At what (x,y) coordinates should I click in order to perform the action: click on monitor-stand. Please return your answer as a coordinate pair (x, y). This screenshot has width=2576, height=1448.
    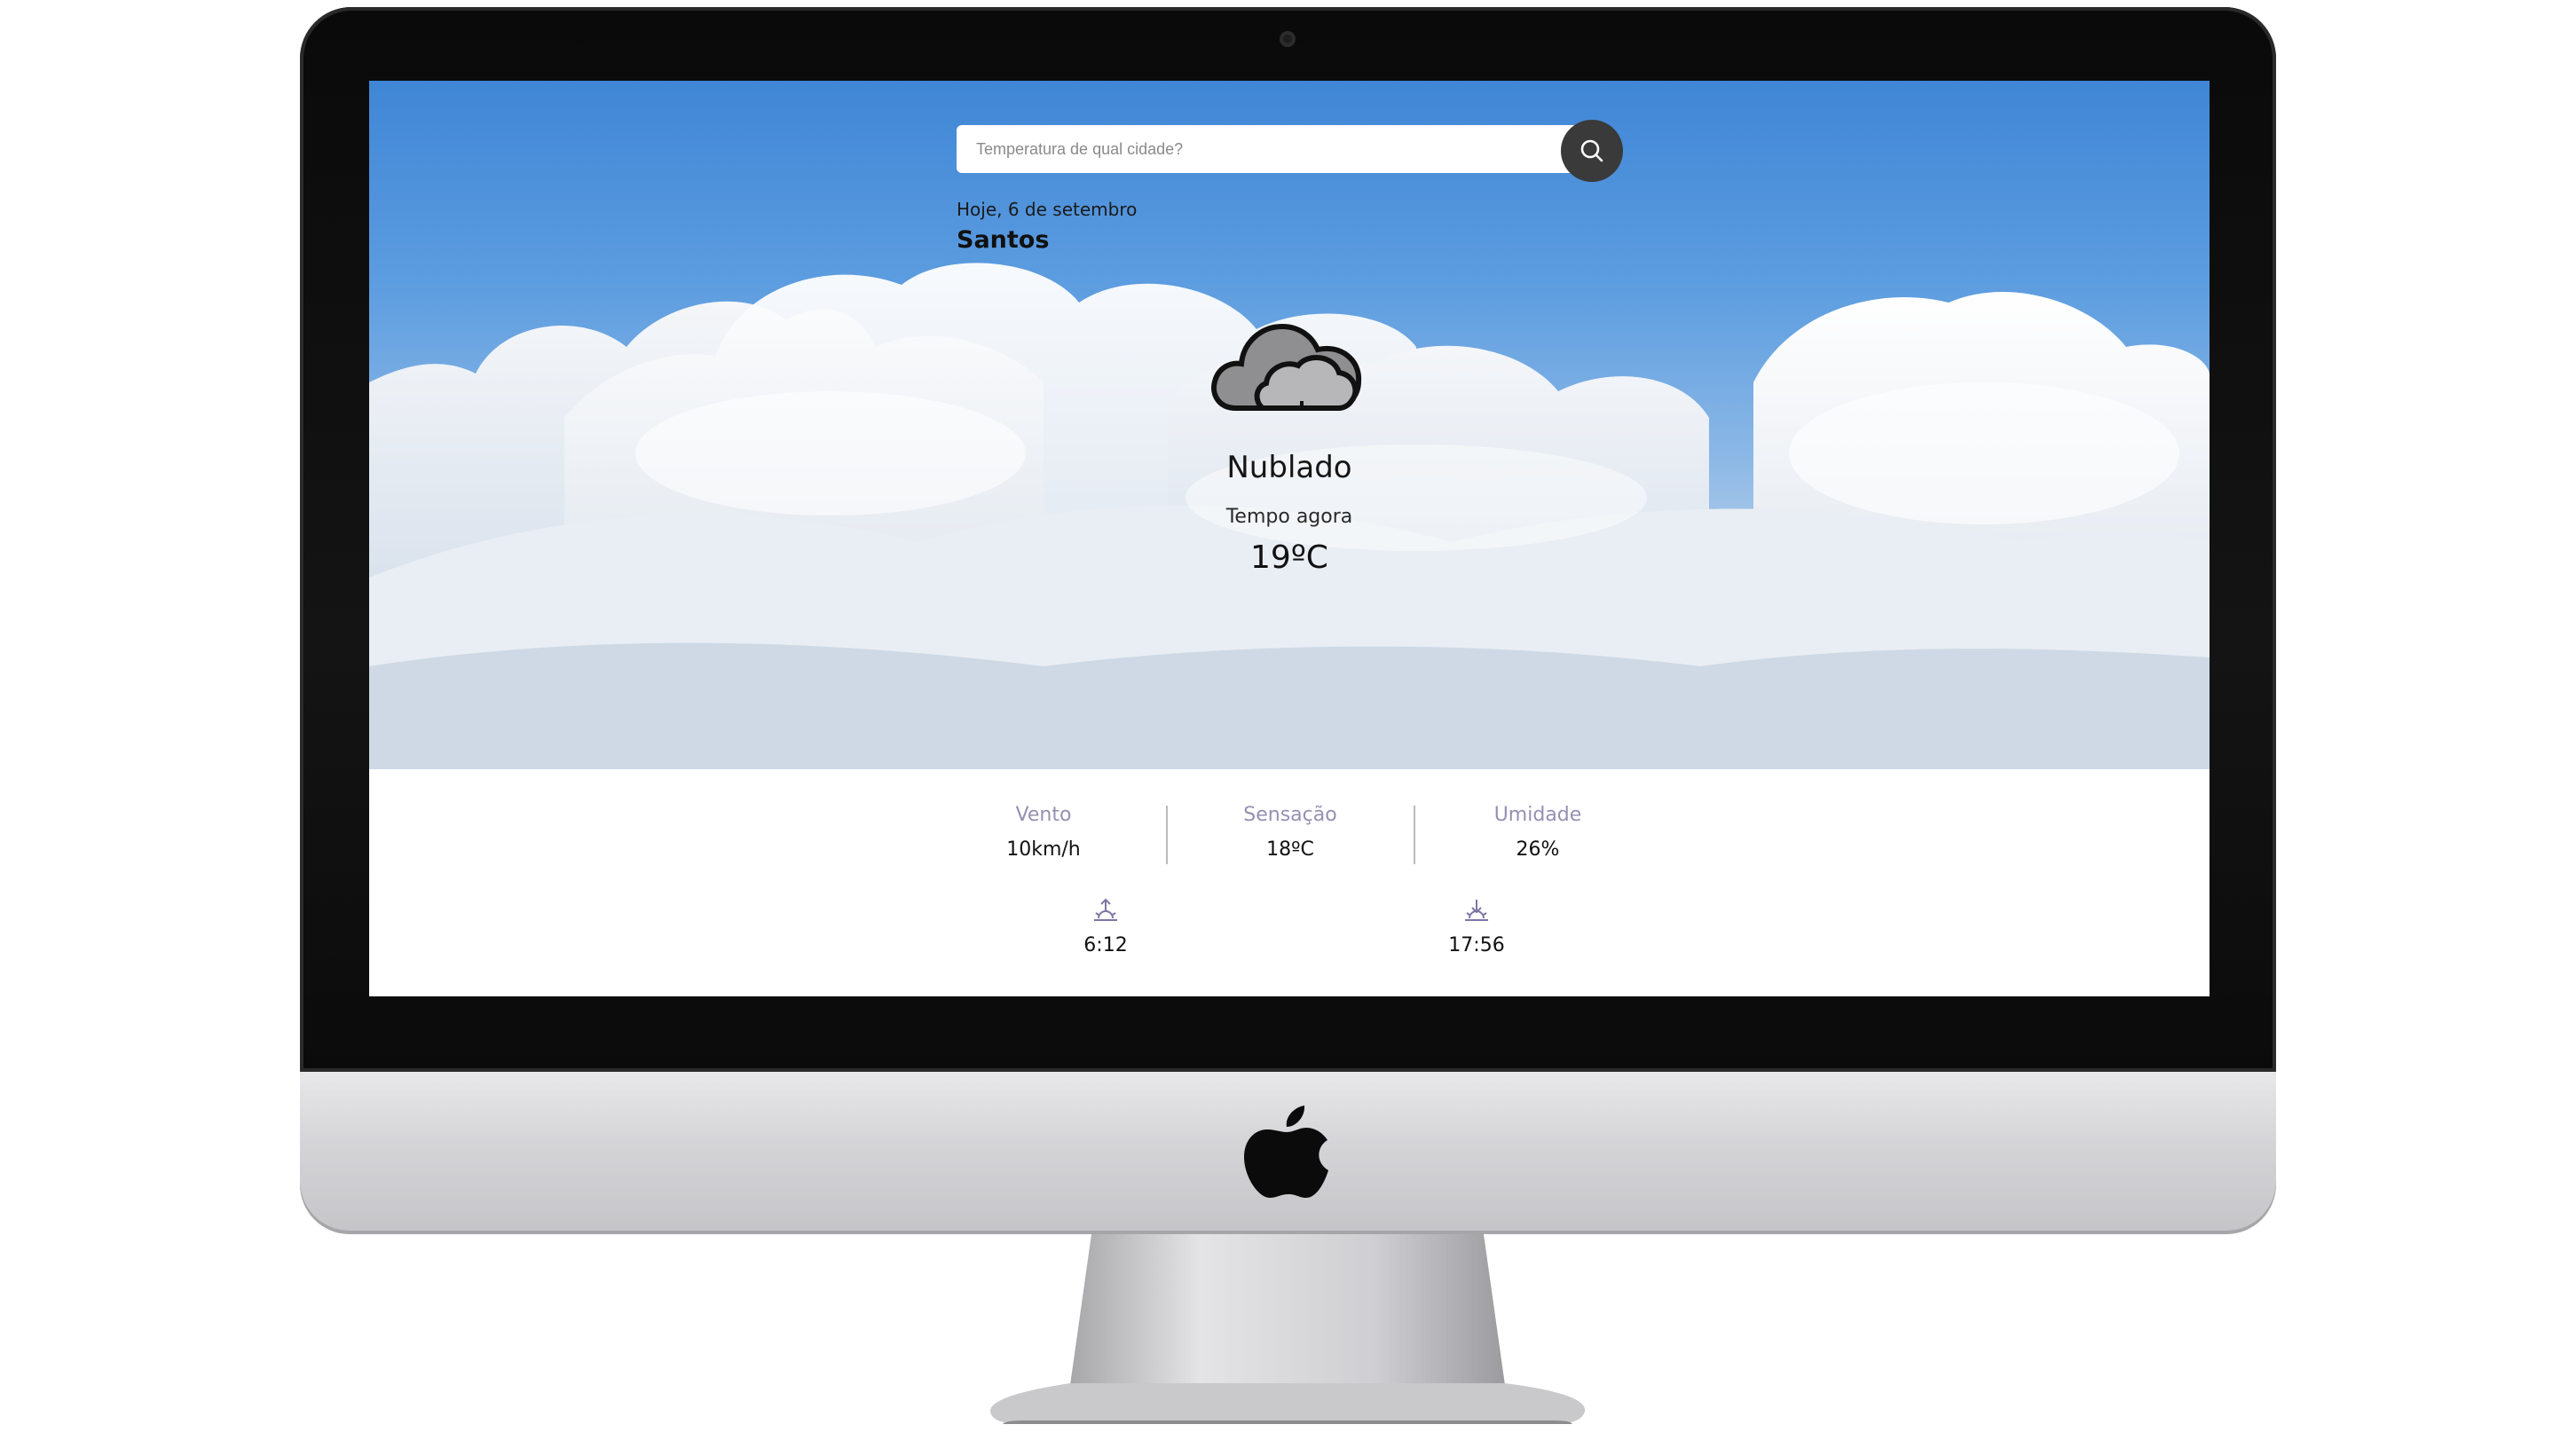
    Looking at the image, I should click on (1287, 1329).